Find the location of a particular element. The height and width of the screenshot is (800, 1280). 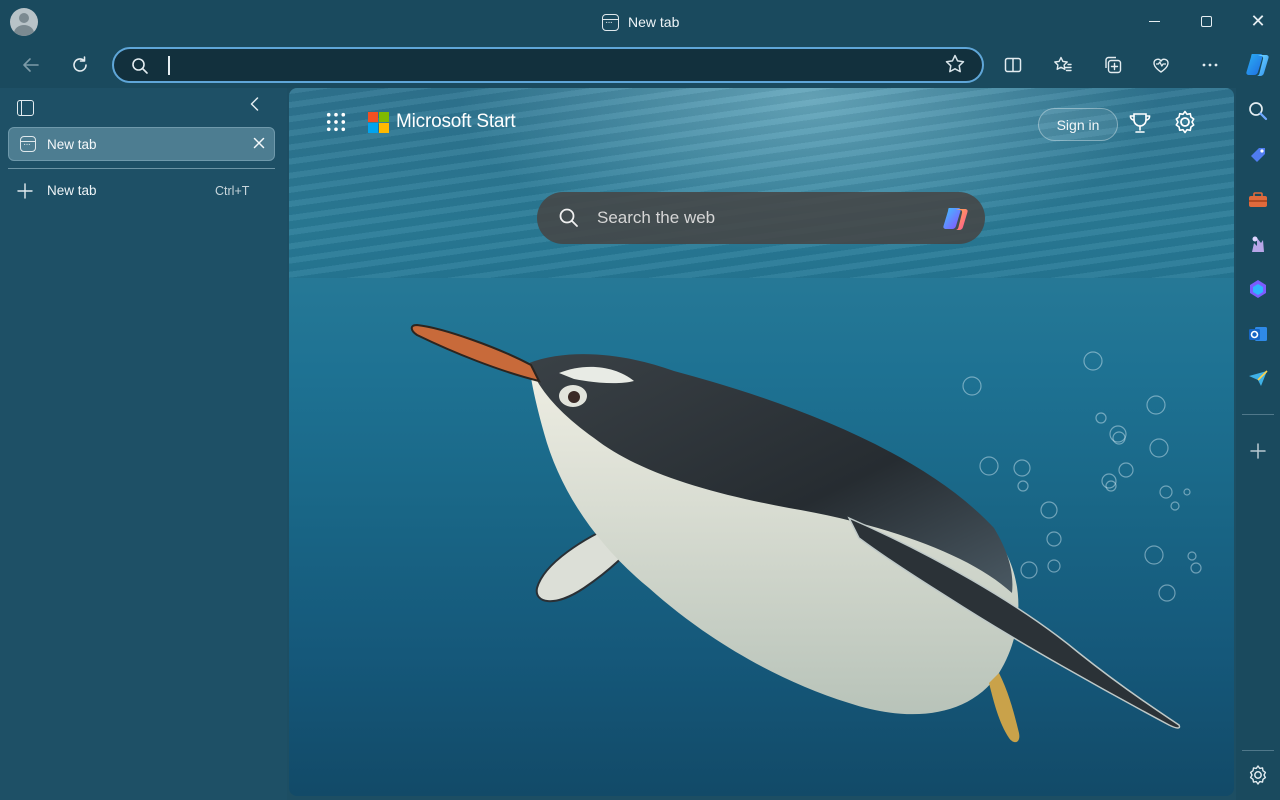

close-tab-button is located at coordinates (259, 145).